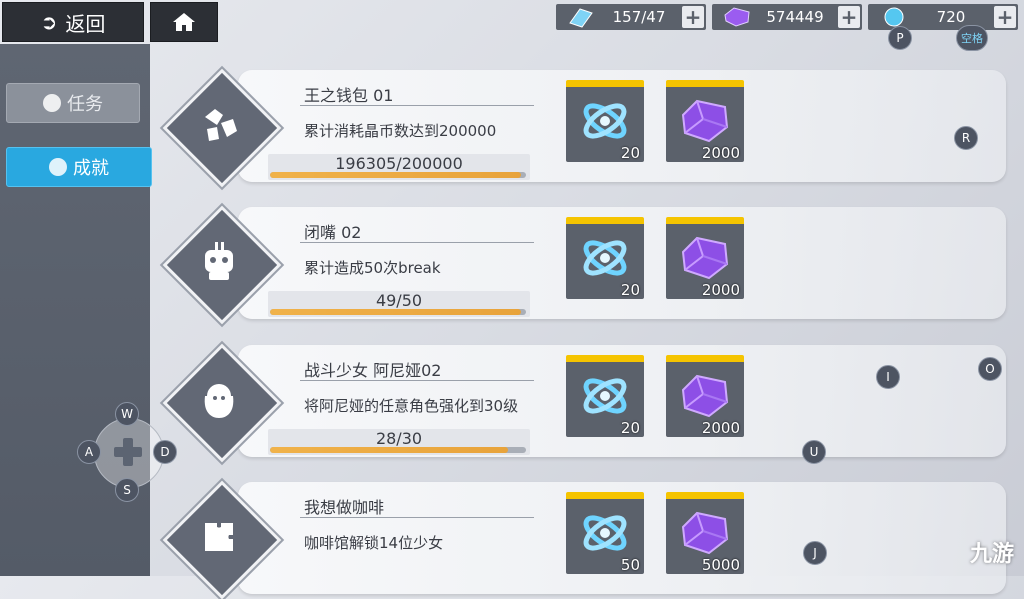 This screenshot has height=599, width=1024. I want to click on key-hint-i: I, so click(888, 377).